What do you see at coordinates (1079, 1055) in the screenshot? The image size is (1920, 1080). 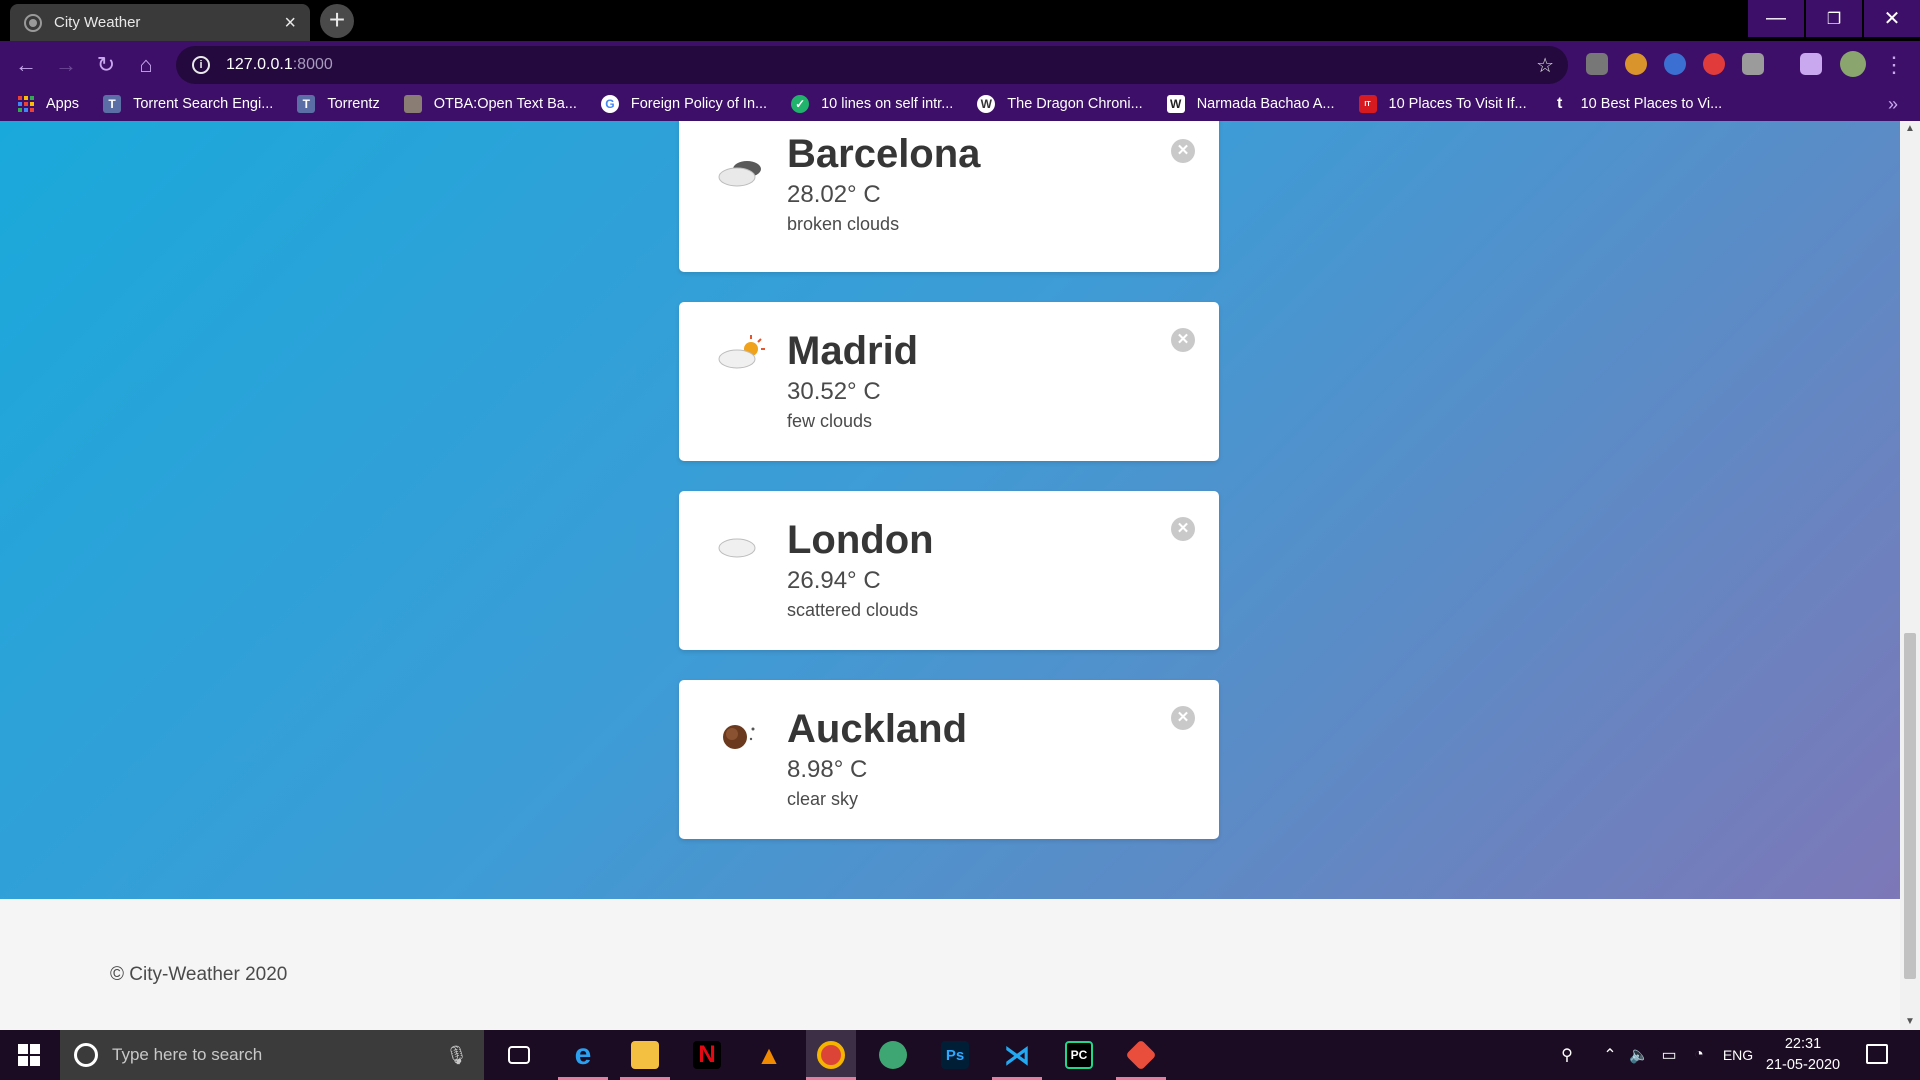 I see `taskbar-pycharm: PC` at bounding box center [1079, 1055].